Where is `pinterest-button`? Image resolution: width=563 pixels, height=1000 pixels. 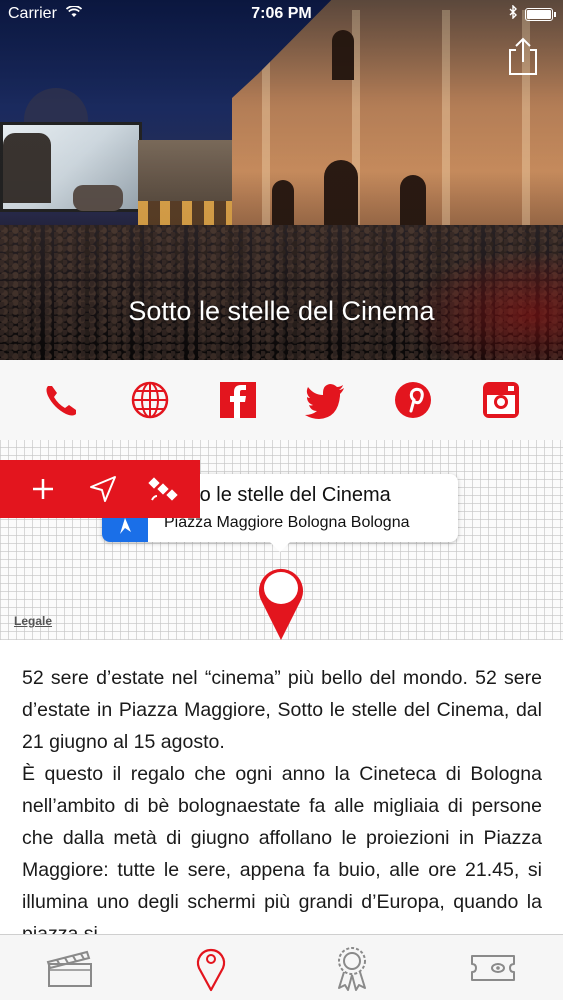 pinterest-button is located at coordinates (413, 400).